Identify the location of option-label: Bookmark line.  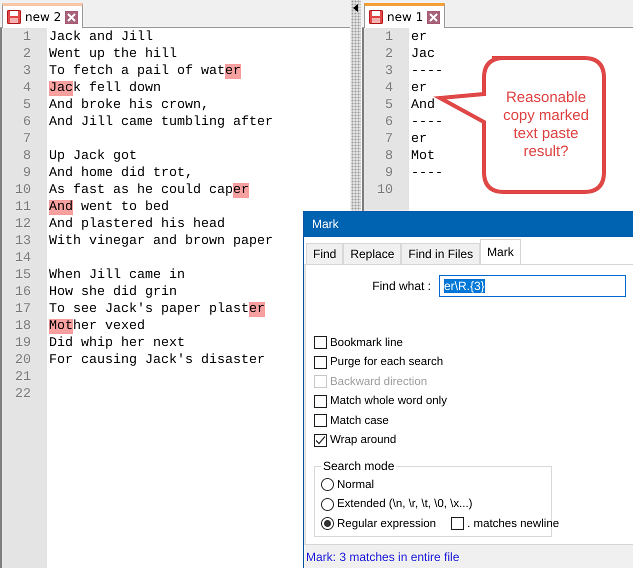
(366, 342).